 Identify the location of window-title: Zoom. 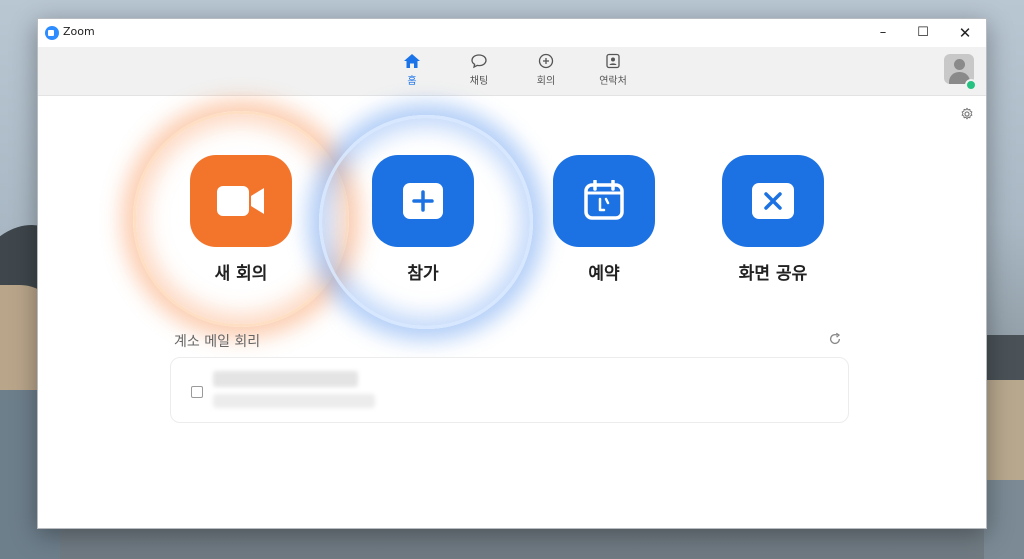
(79, 31).